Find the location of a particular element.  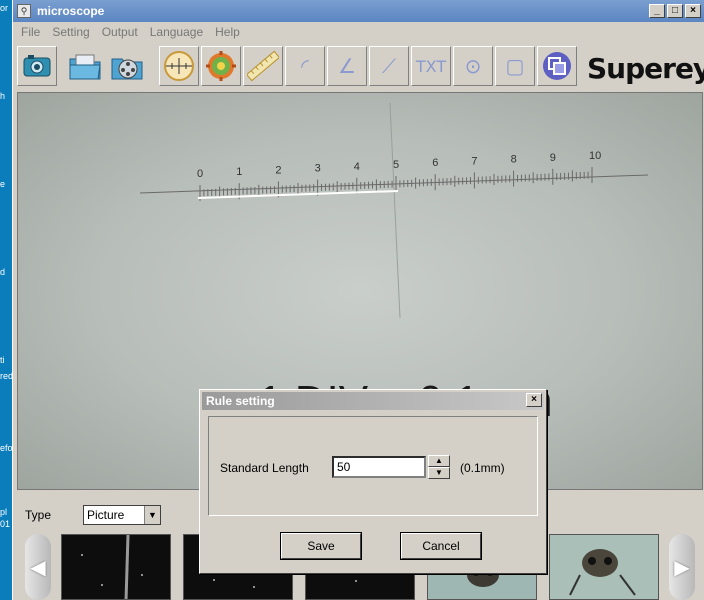

spin-down-button: ▼ is located at coordinates (439, 473).